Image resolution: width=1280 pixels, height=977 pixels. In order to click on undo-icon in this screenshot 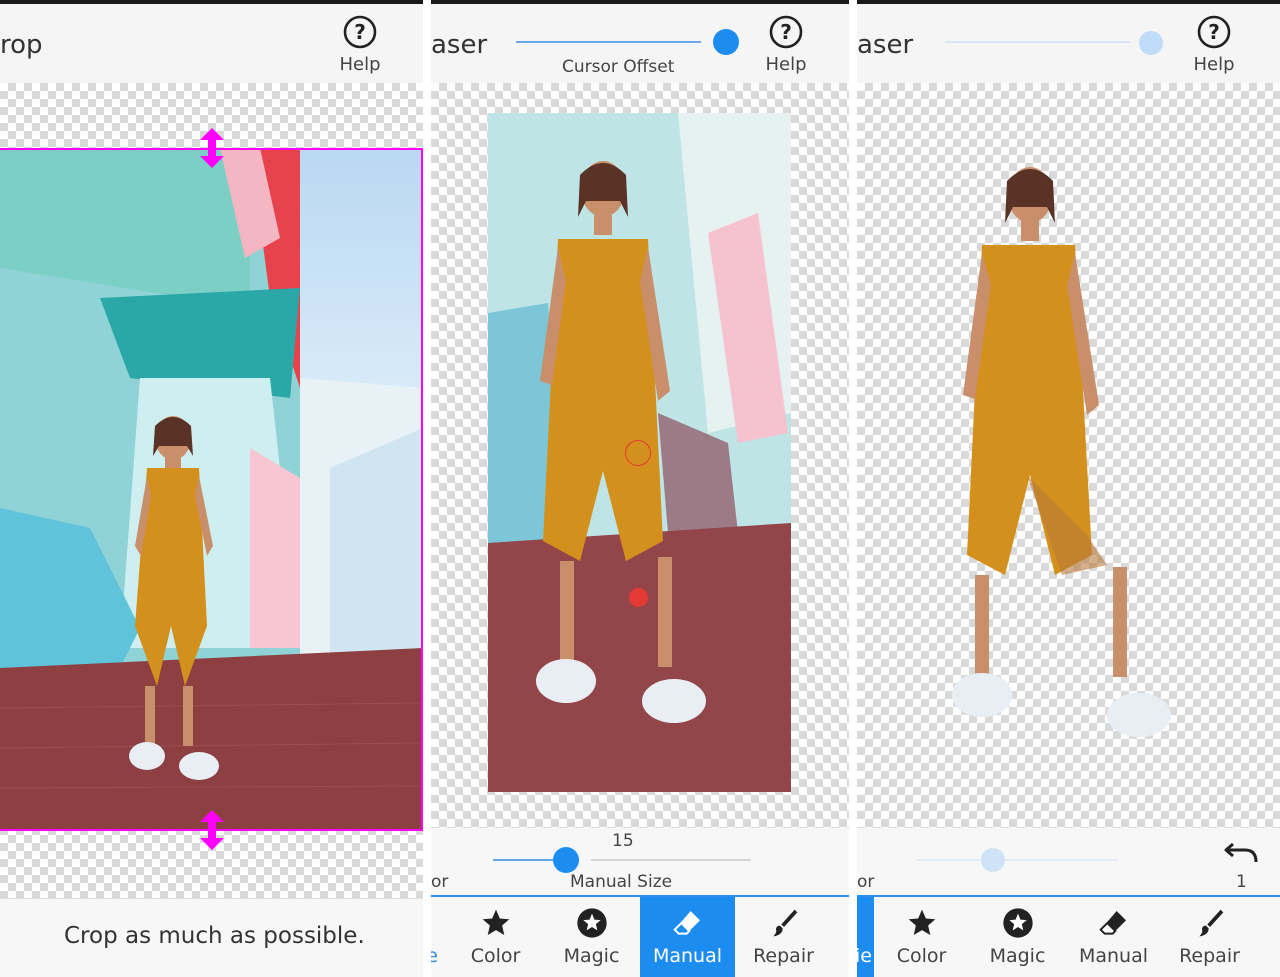, I will do `click(1241, 852)`.